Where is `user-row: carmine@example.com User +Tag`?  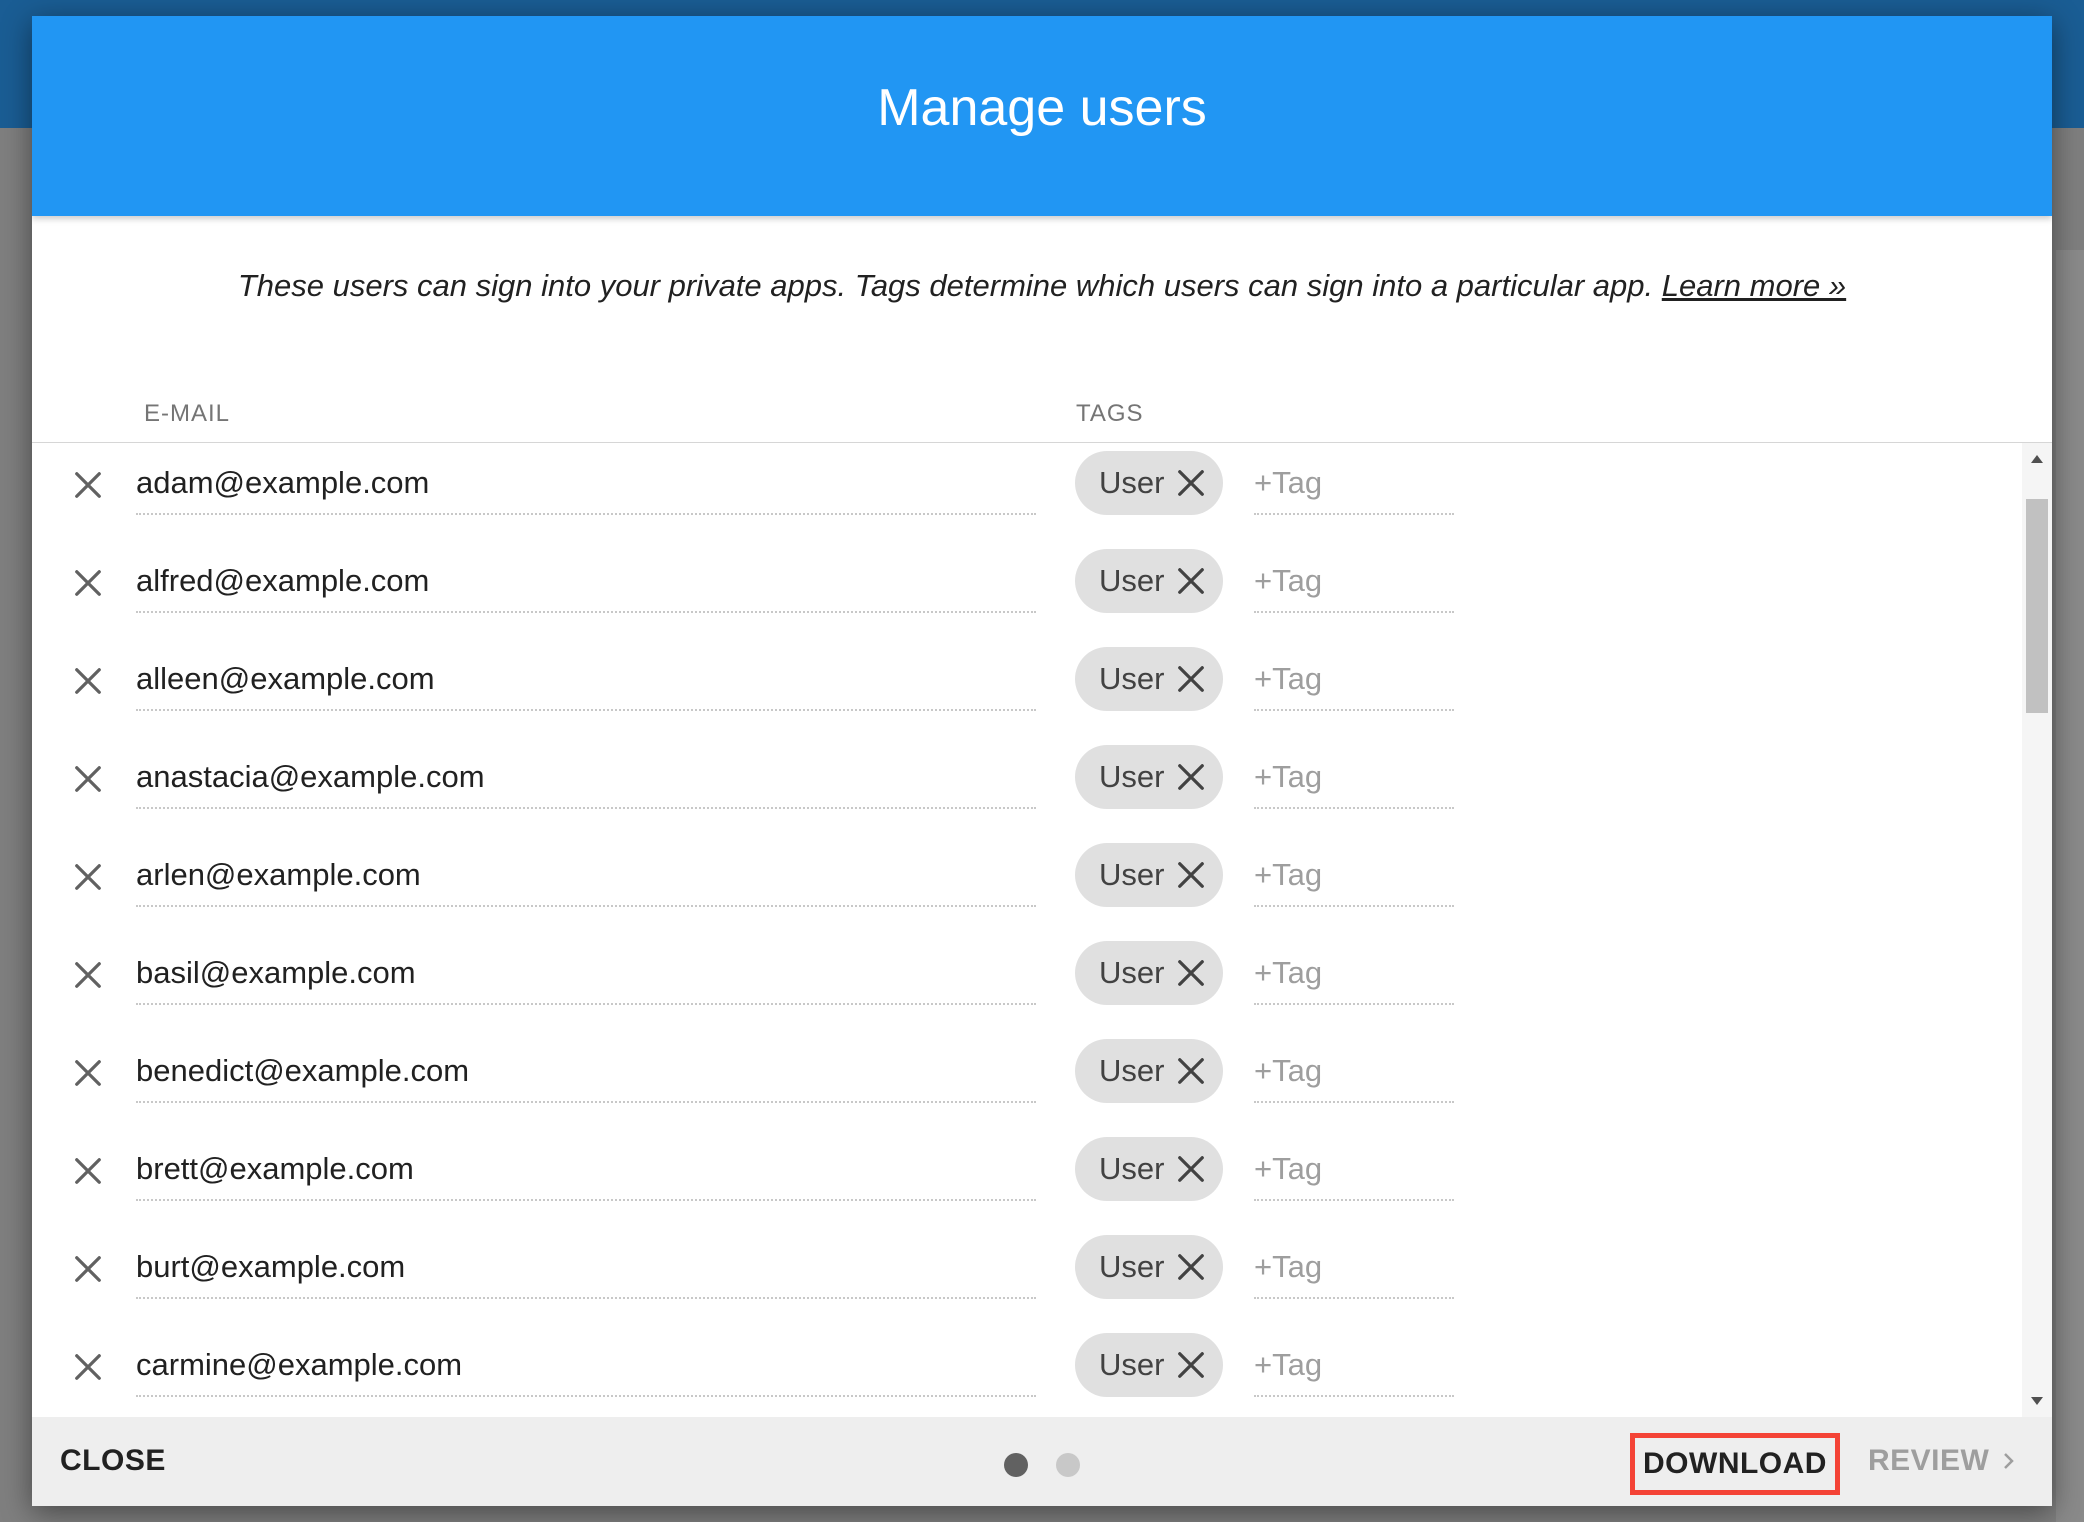 user-row: carmine@example.com User +Tag is located at coordinates (1027, 1371).